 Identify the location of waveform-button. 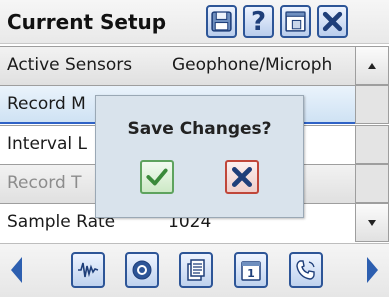
(88, 270).